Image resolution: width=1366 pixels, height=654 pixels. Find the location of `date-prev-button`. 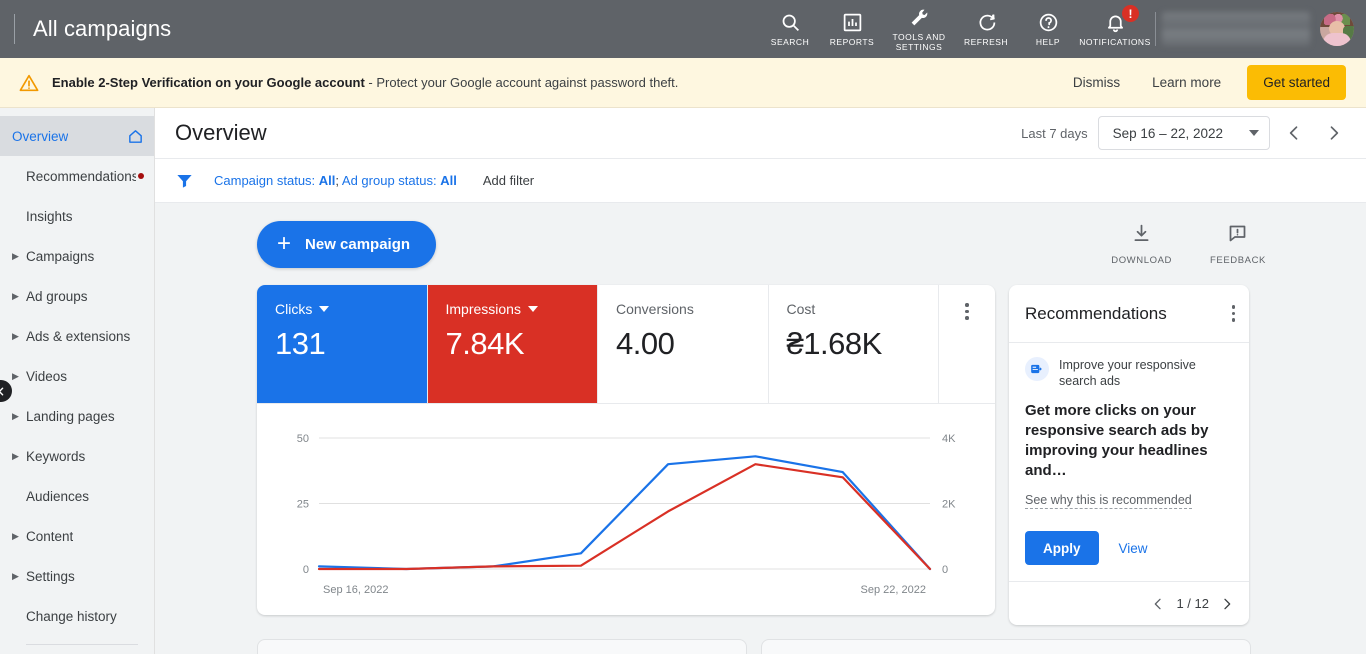

date-prev-button is located at coordinates (1294, 133).